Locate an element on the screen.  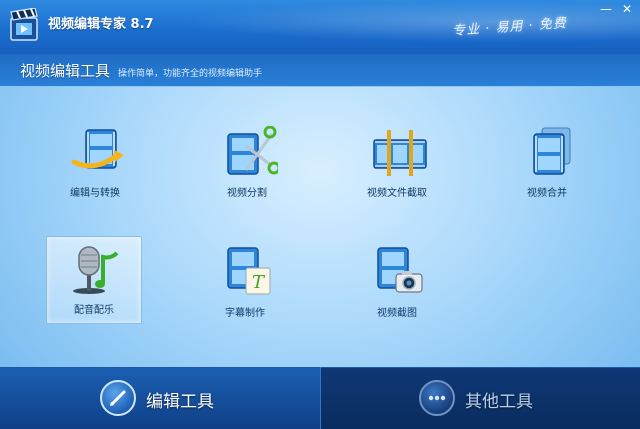
tool-subtitle-maker: T 字幕制作 is located at coordinates (245, 283).